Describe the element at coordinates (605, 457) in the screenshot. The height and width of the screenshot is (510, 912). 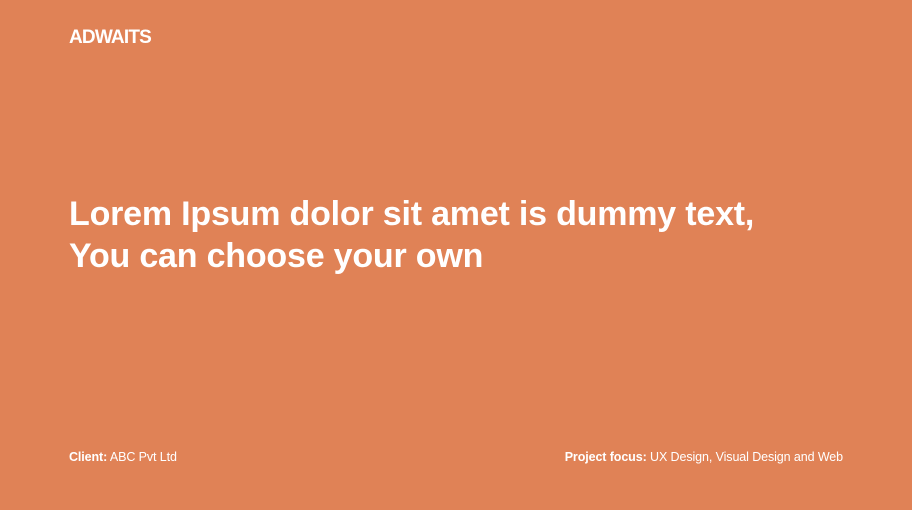
I see `project-focus-label: Project focus:` at that location.